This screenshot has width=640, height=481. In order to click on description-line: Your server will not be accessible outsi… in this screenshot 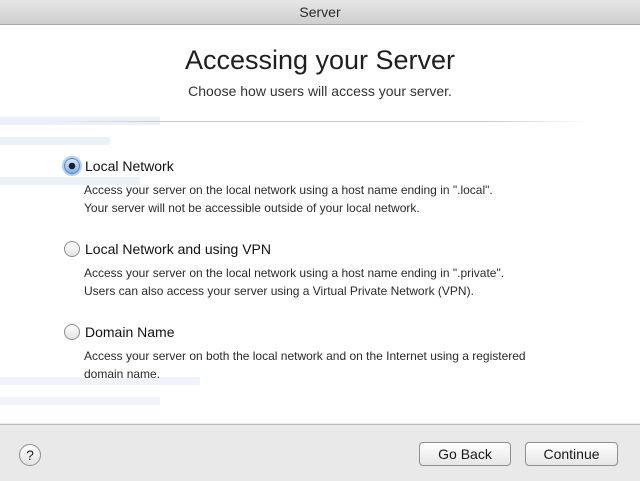, I will do `click(252, 208)`.